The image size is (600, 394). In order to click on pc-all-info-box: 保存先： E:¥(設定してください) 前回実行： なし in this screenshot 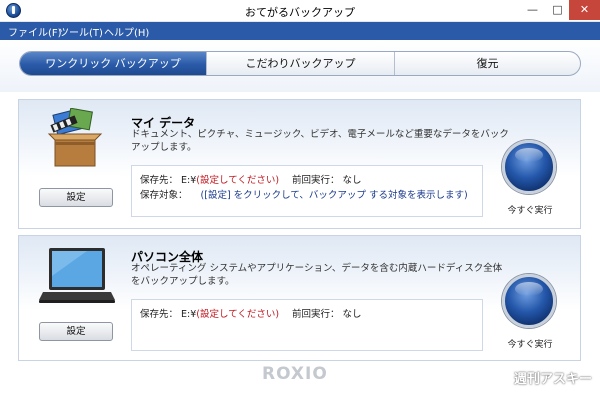, I will do `click(307, 325)`.